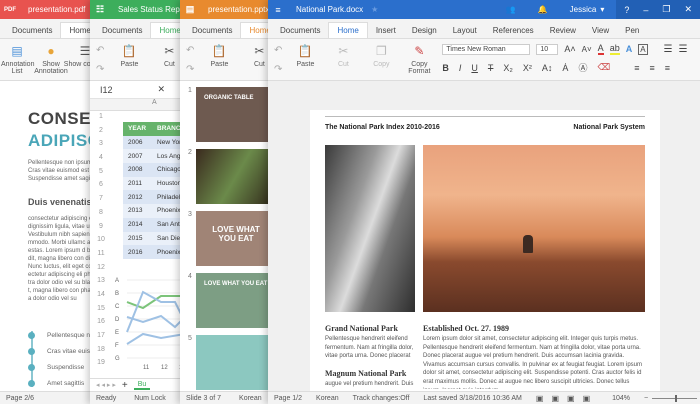 Image resolution: width=700 pixels, height=404 pixels. What do you see at coordinates (17, 59) in the screenshot?
I see `annotation-list-button: ▤ Annotation List` at bounding box center [17, 59].